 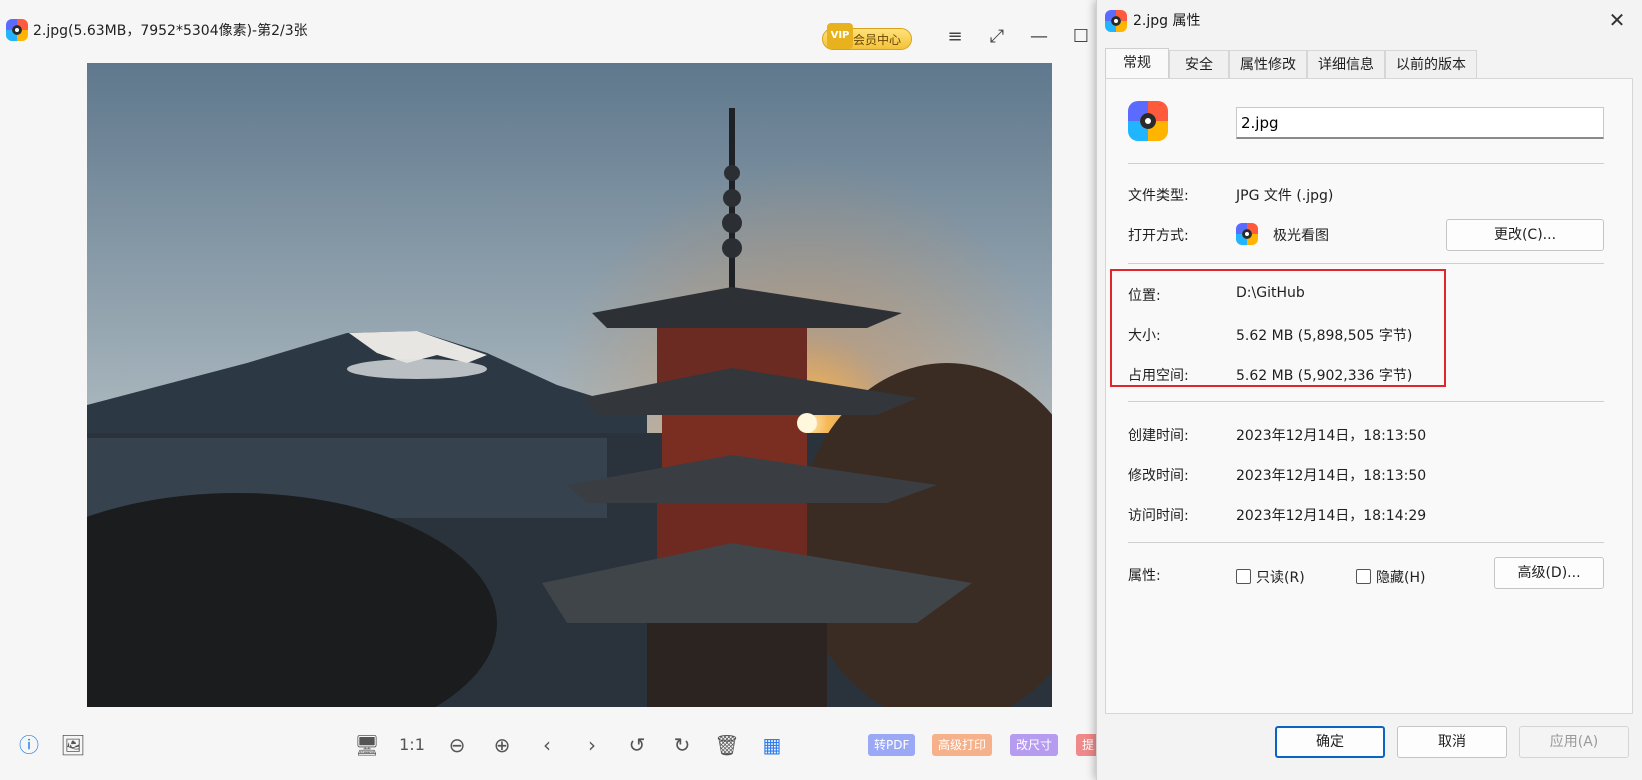 I want to click on created-label: 创建时间:, so click(x=1158, y=436).